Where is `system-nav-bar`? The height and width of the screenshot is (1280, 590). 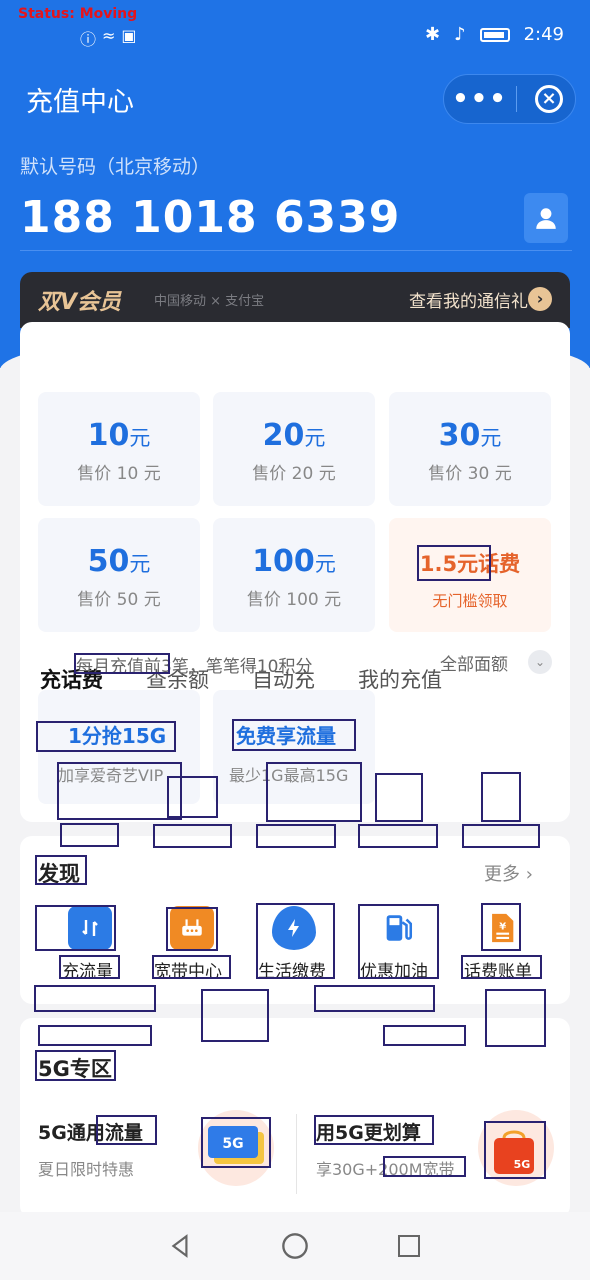 system-nav-bar is located at coordinates (295, 1246).